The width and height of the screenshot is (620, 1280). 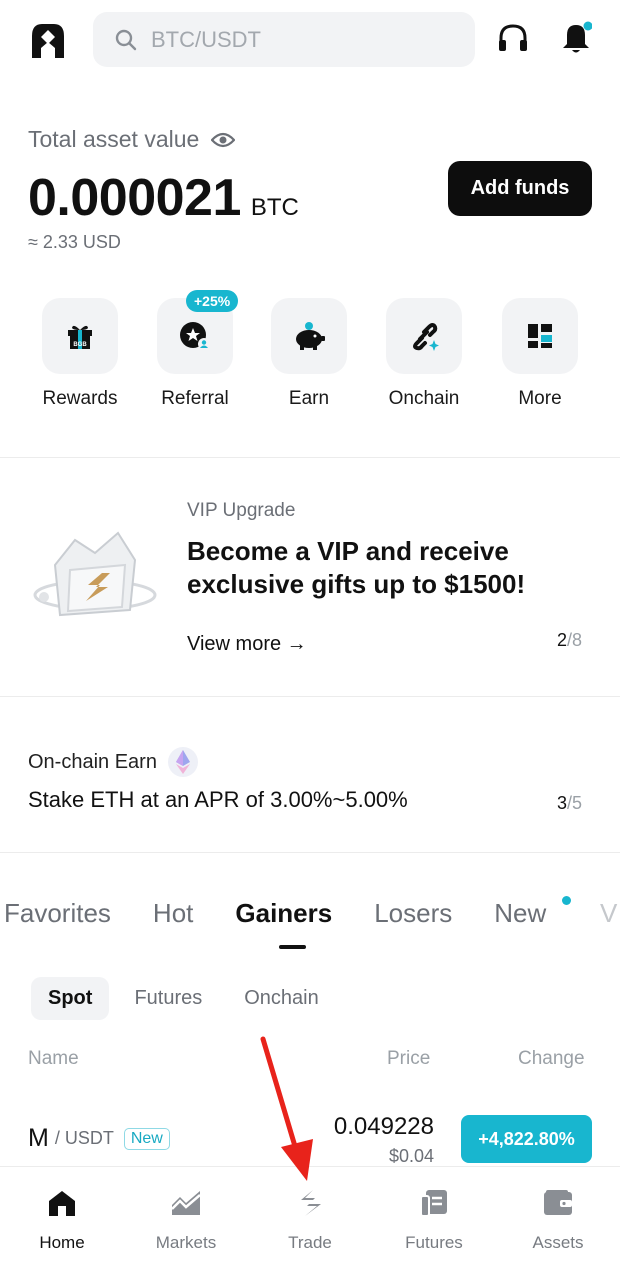 I want to click on row-change-badge: +4,822.80%, so click(x=526, y=1139).